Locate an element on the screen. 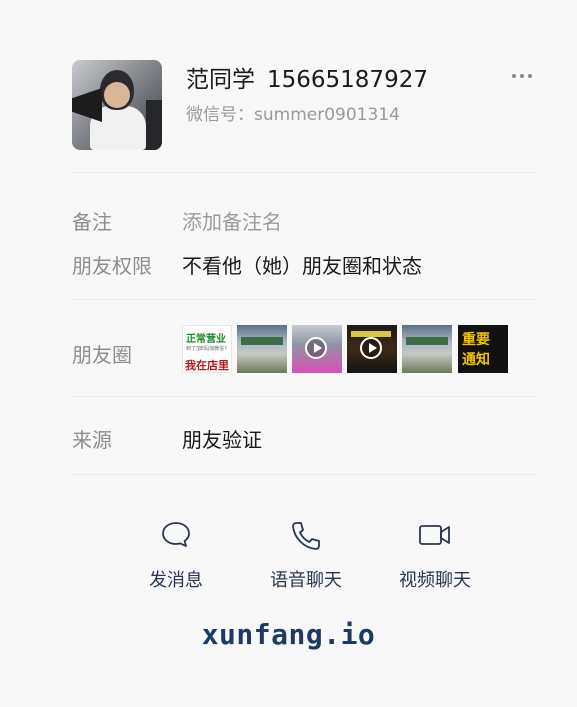 The image size is (577, 707). contact-name: 范同学 is located at coordinates (220, 80).